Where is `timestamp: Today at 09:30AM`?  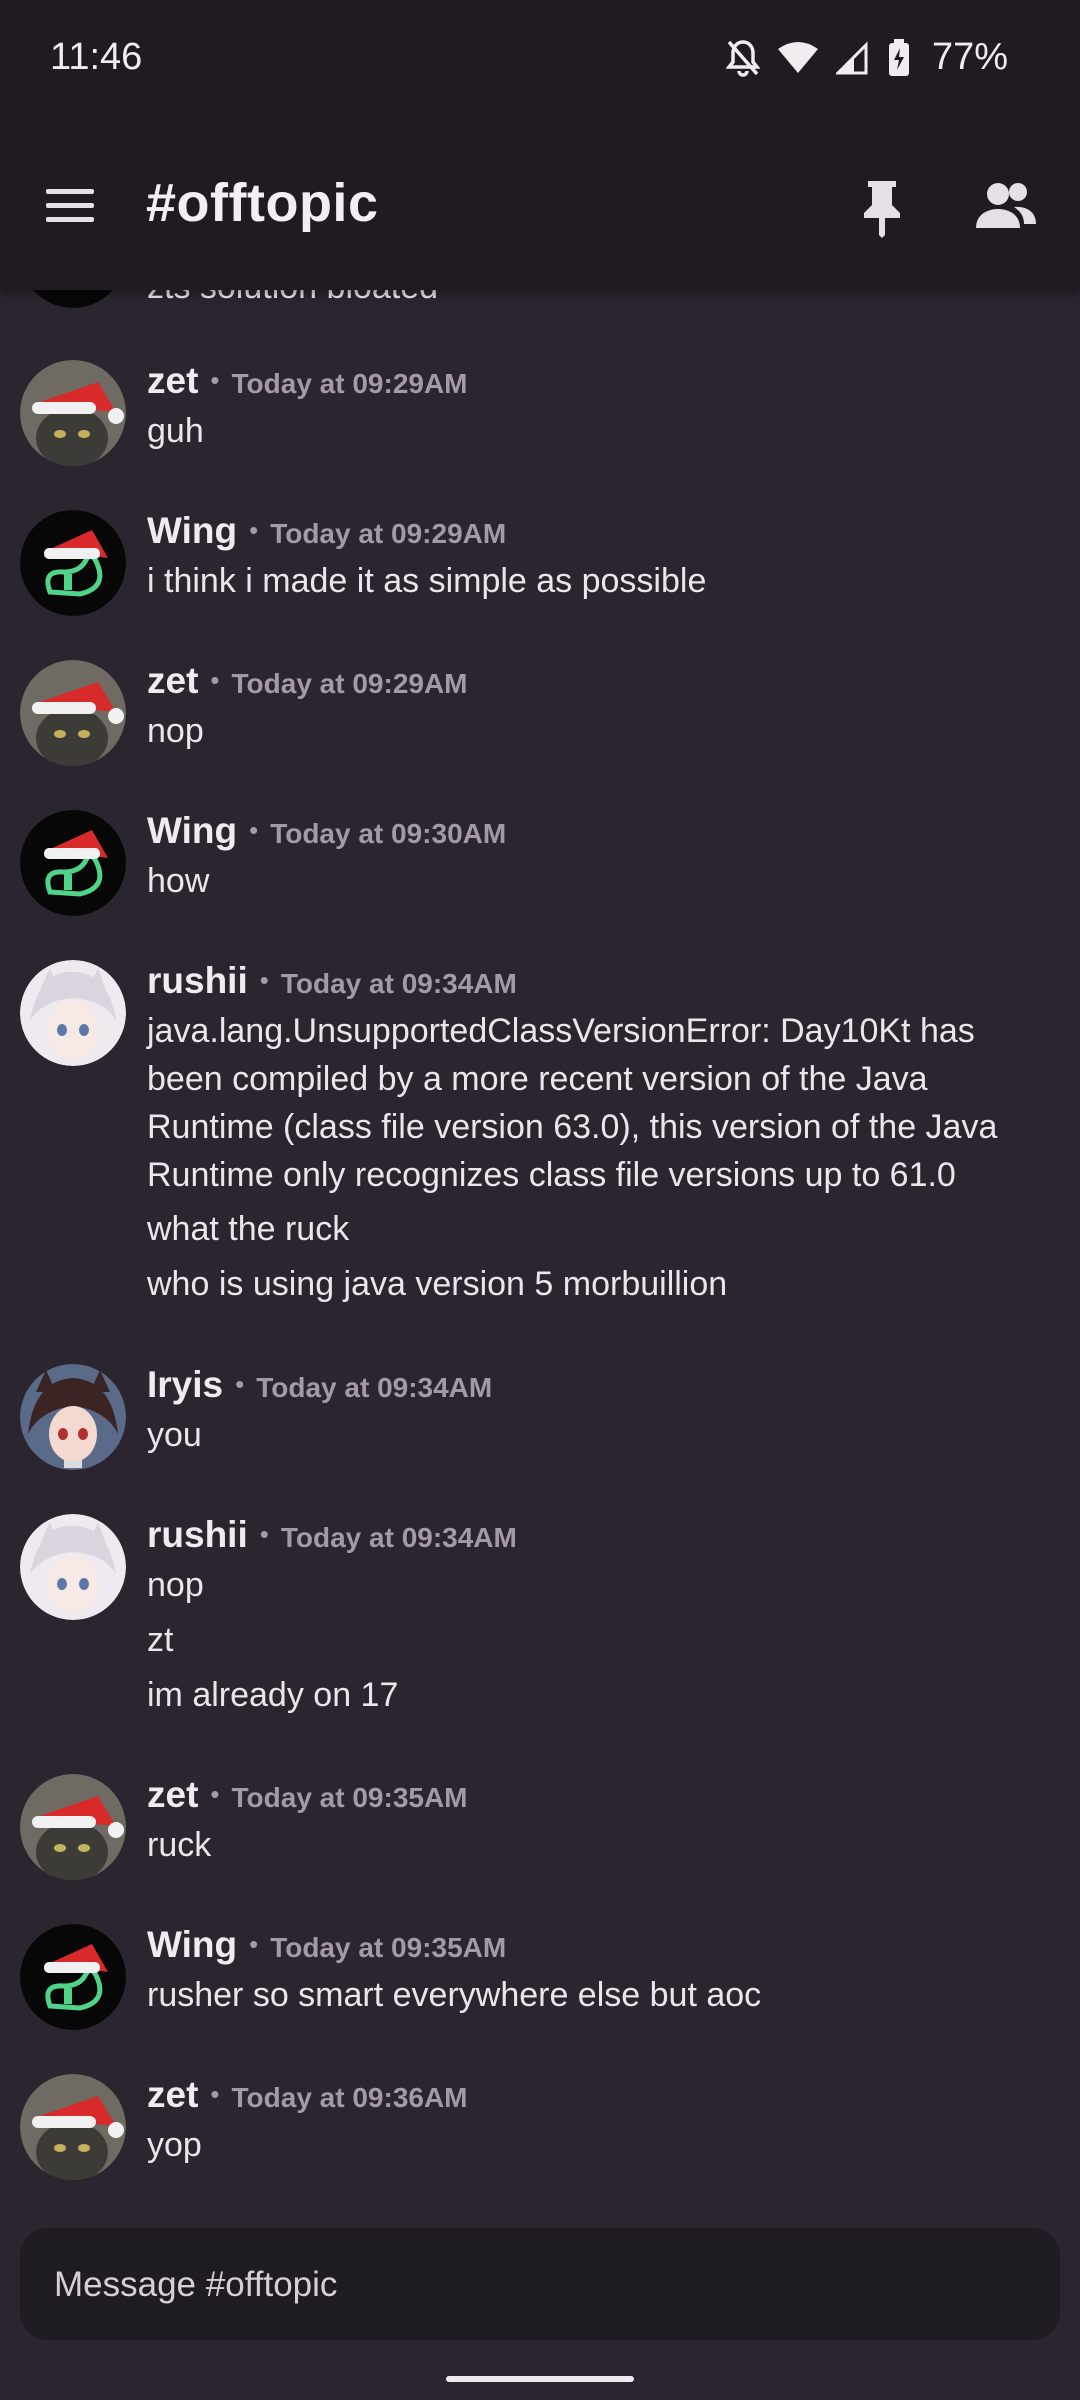
timestamp: Today at 09:30AM is located at coordinates (388, 833).